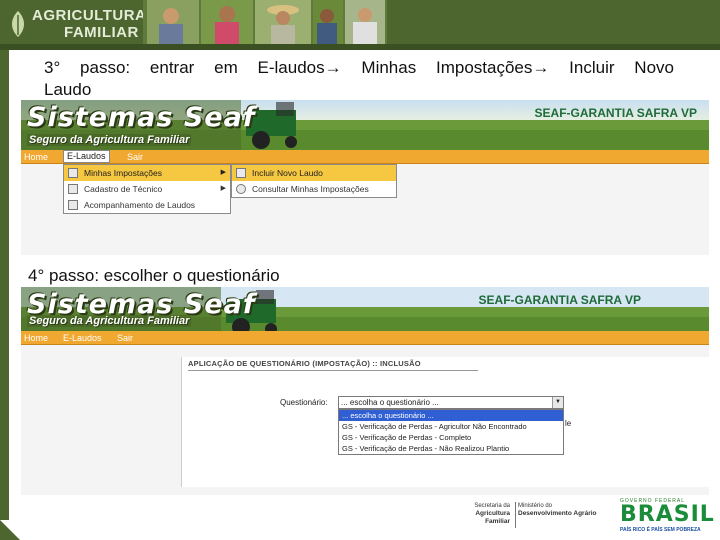 Image resolution: width=720 pixels, height=540 pixels. What do you see at coordinates (123, 189) in the screenshot?
I see `menu-item-label: Cadastro de Técnico` at bounding box center [123, 189].